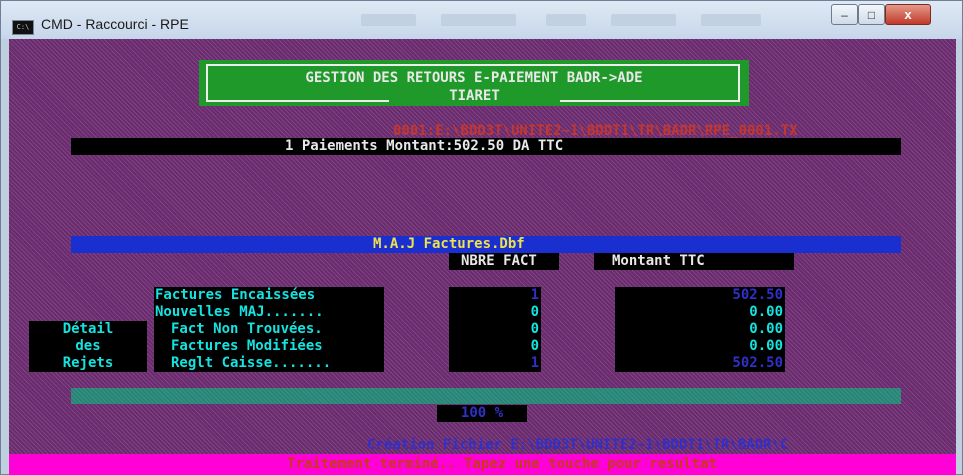 This screenshot has height=475, width=963. Describe the element at coordinates (88, 329) in the screenshot. I see `detail-rejets-label: Détail` at that location.